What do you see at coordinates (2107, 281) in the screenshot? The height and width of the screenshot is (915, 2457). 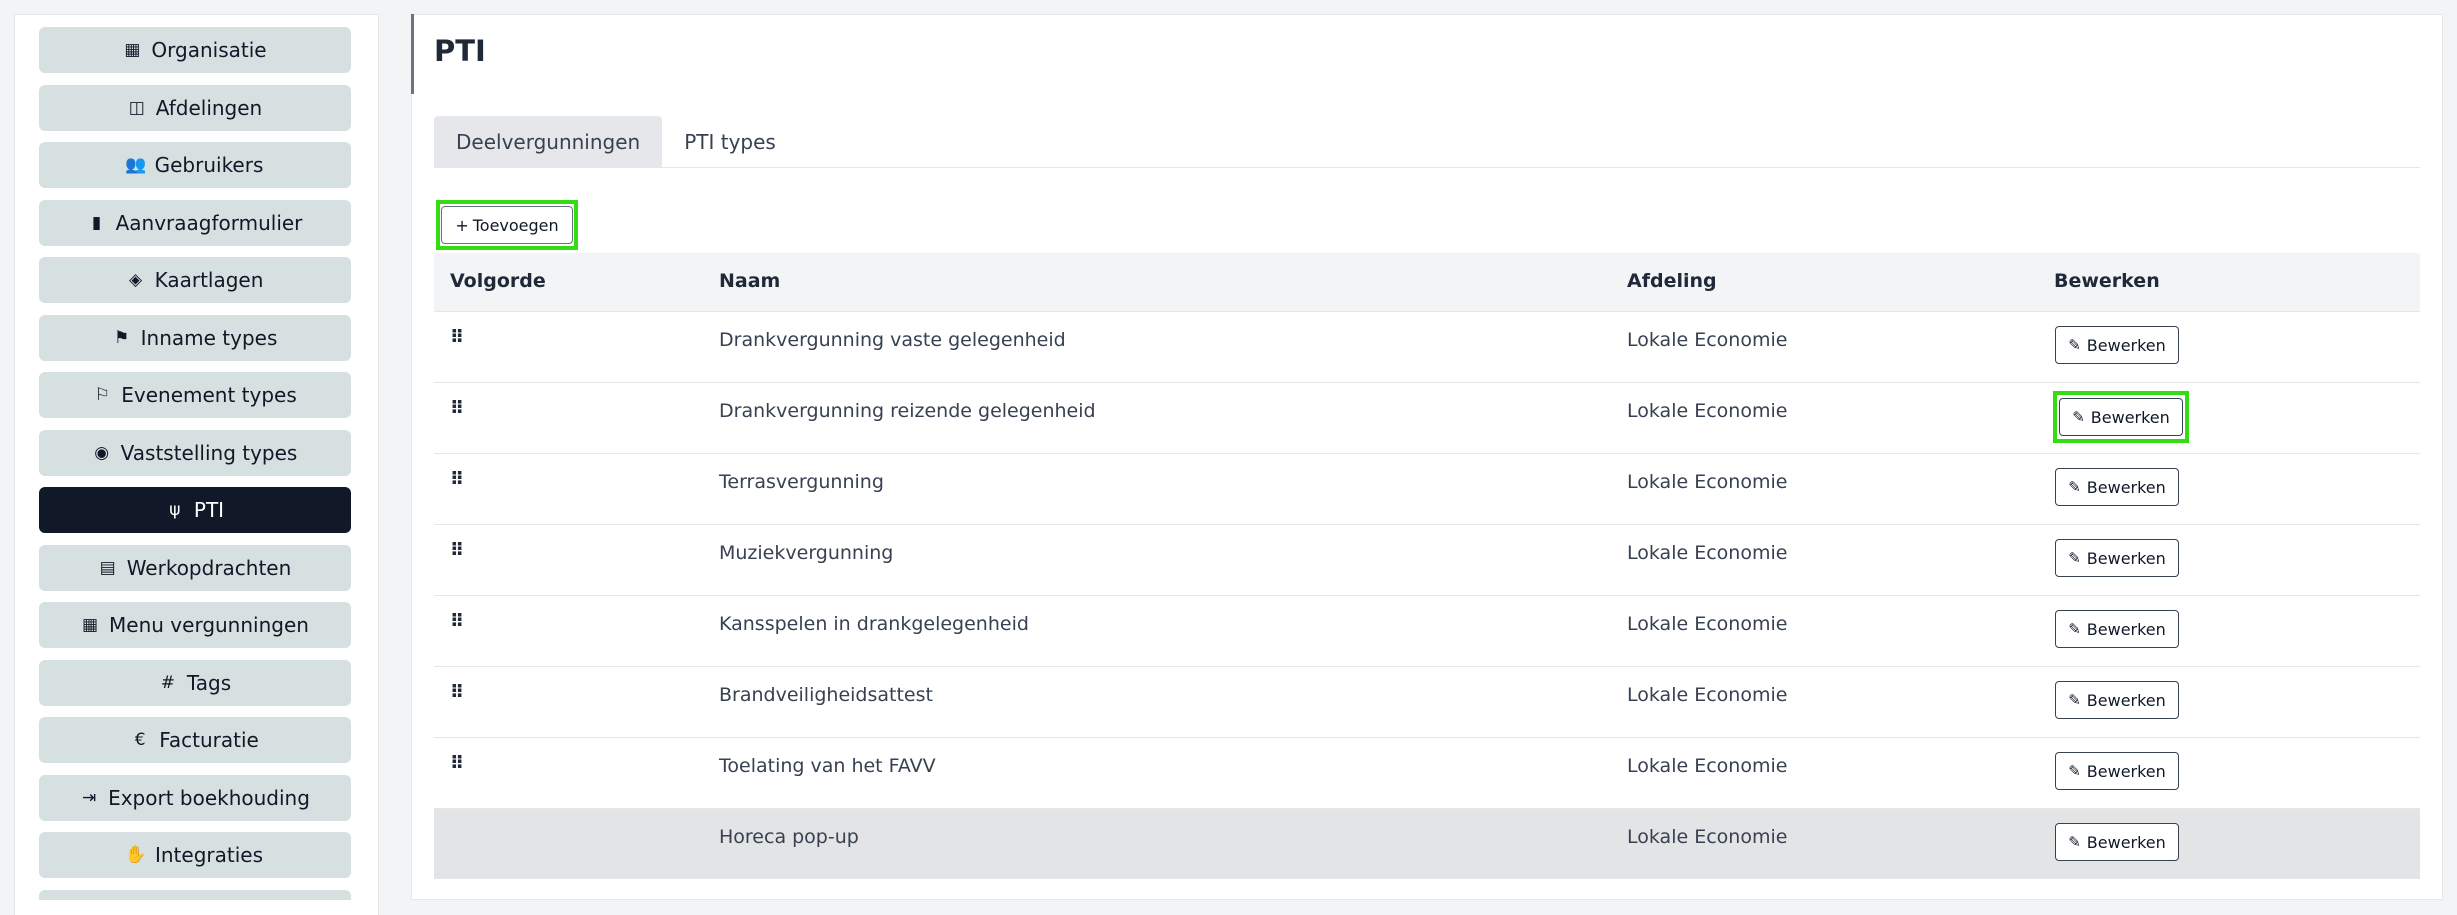 I see `header-bewerken: Bewerken` at bounding box center [2107, 281].